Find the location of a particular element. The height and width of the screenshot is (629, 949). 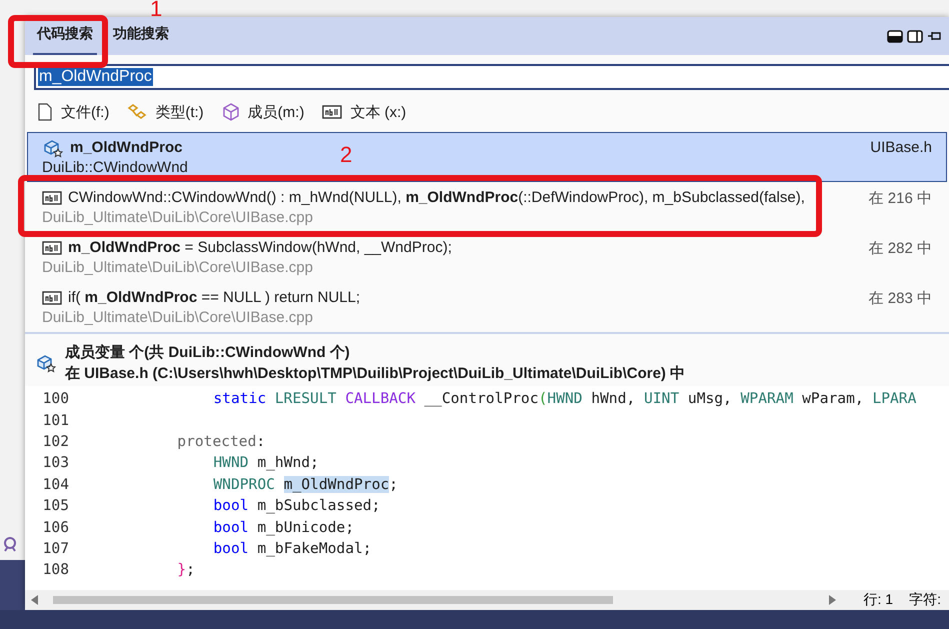

result-title: CWindowWnd::CWindowWnd() : m_hWnd(NULL), m_OldWndProc(::DefWindowProc), m_bSubclassed(false), is located at coordinates (436, 197).